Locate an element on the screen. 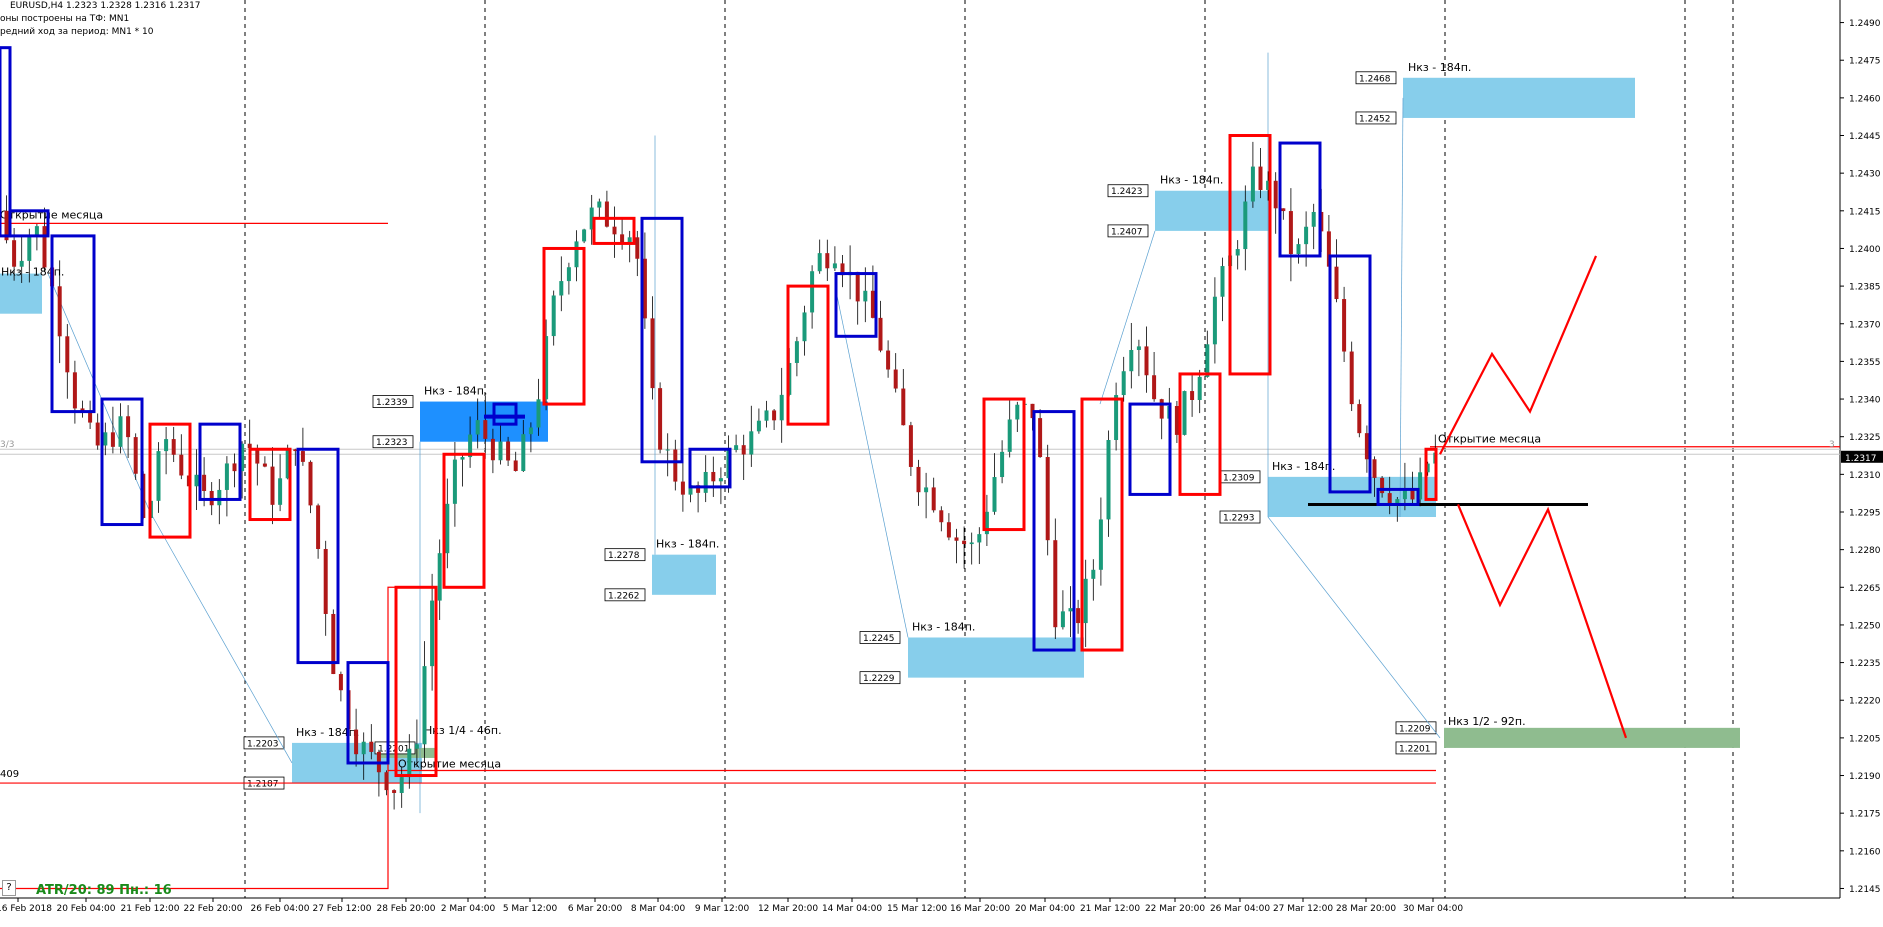 This screenshot has width=1883, height=927. atr-readout: ATR/20: 89 Пн.: 16 is located at coordinates (104, 890).